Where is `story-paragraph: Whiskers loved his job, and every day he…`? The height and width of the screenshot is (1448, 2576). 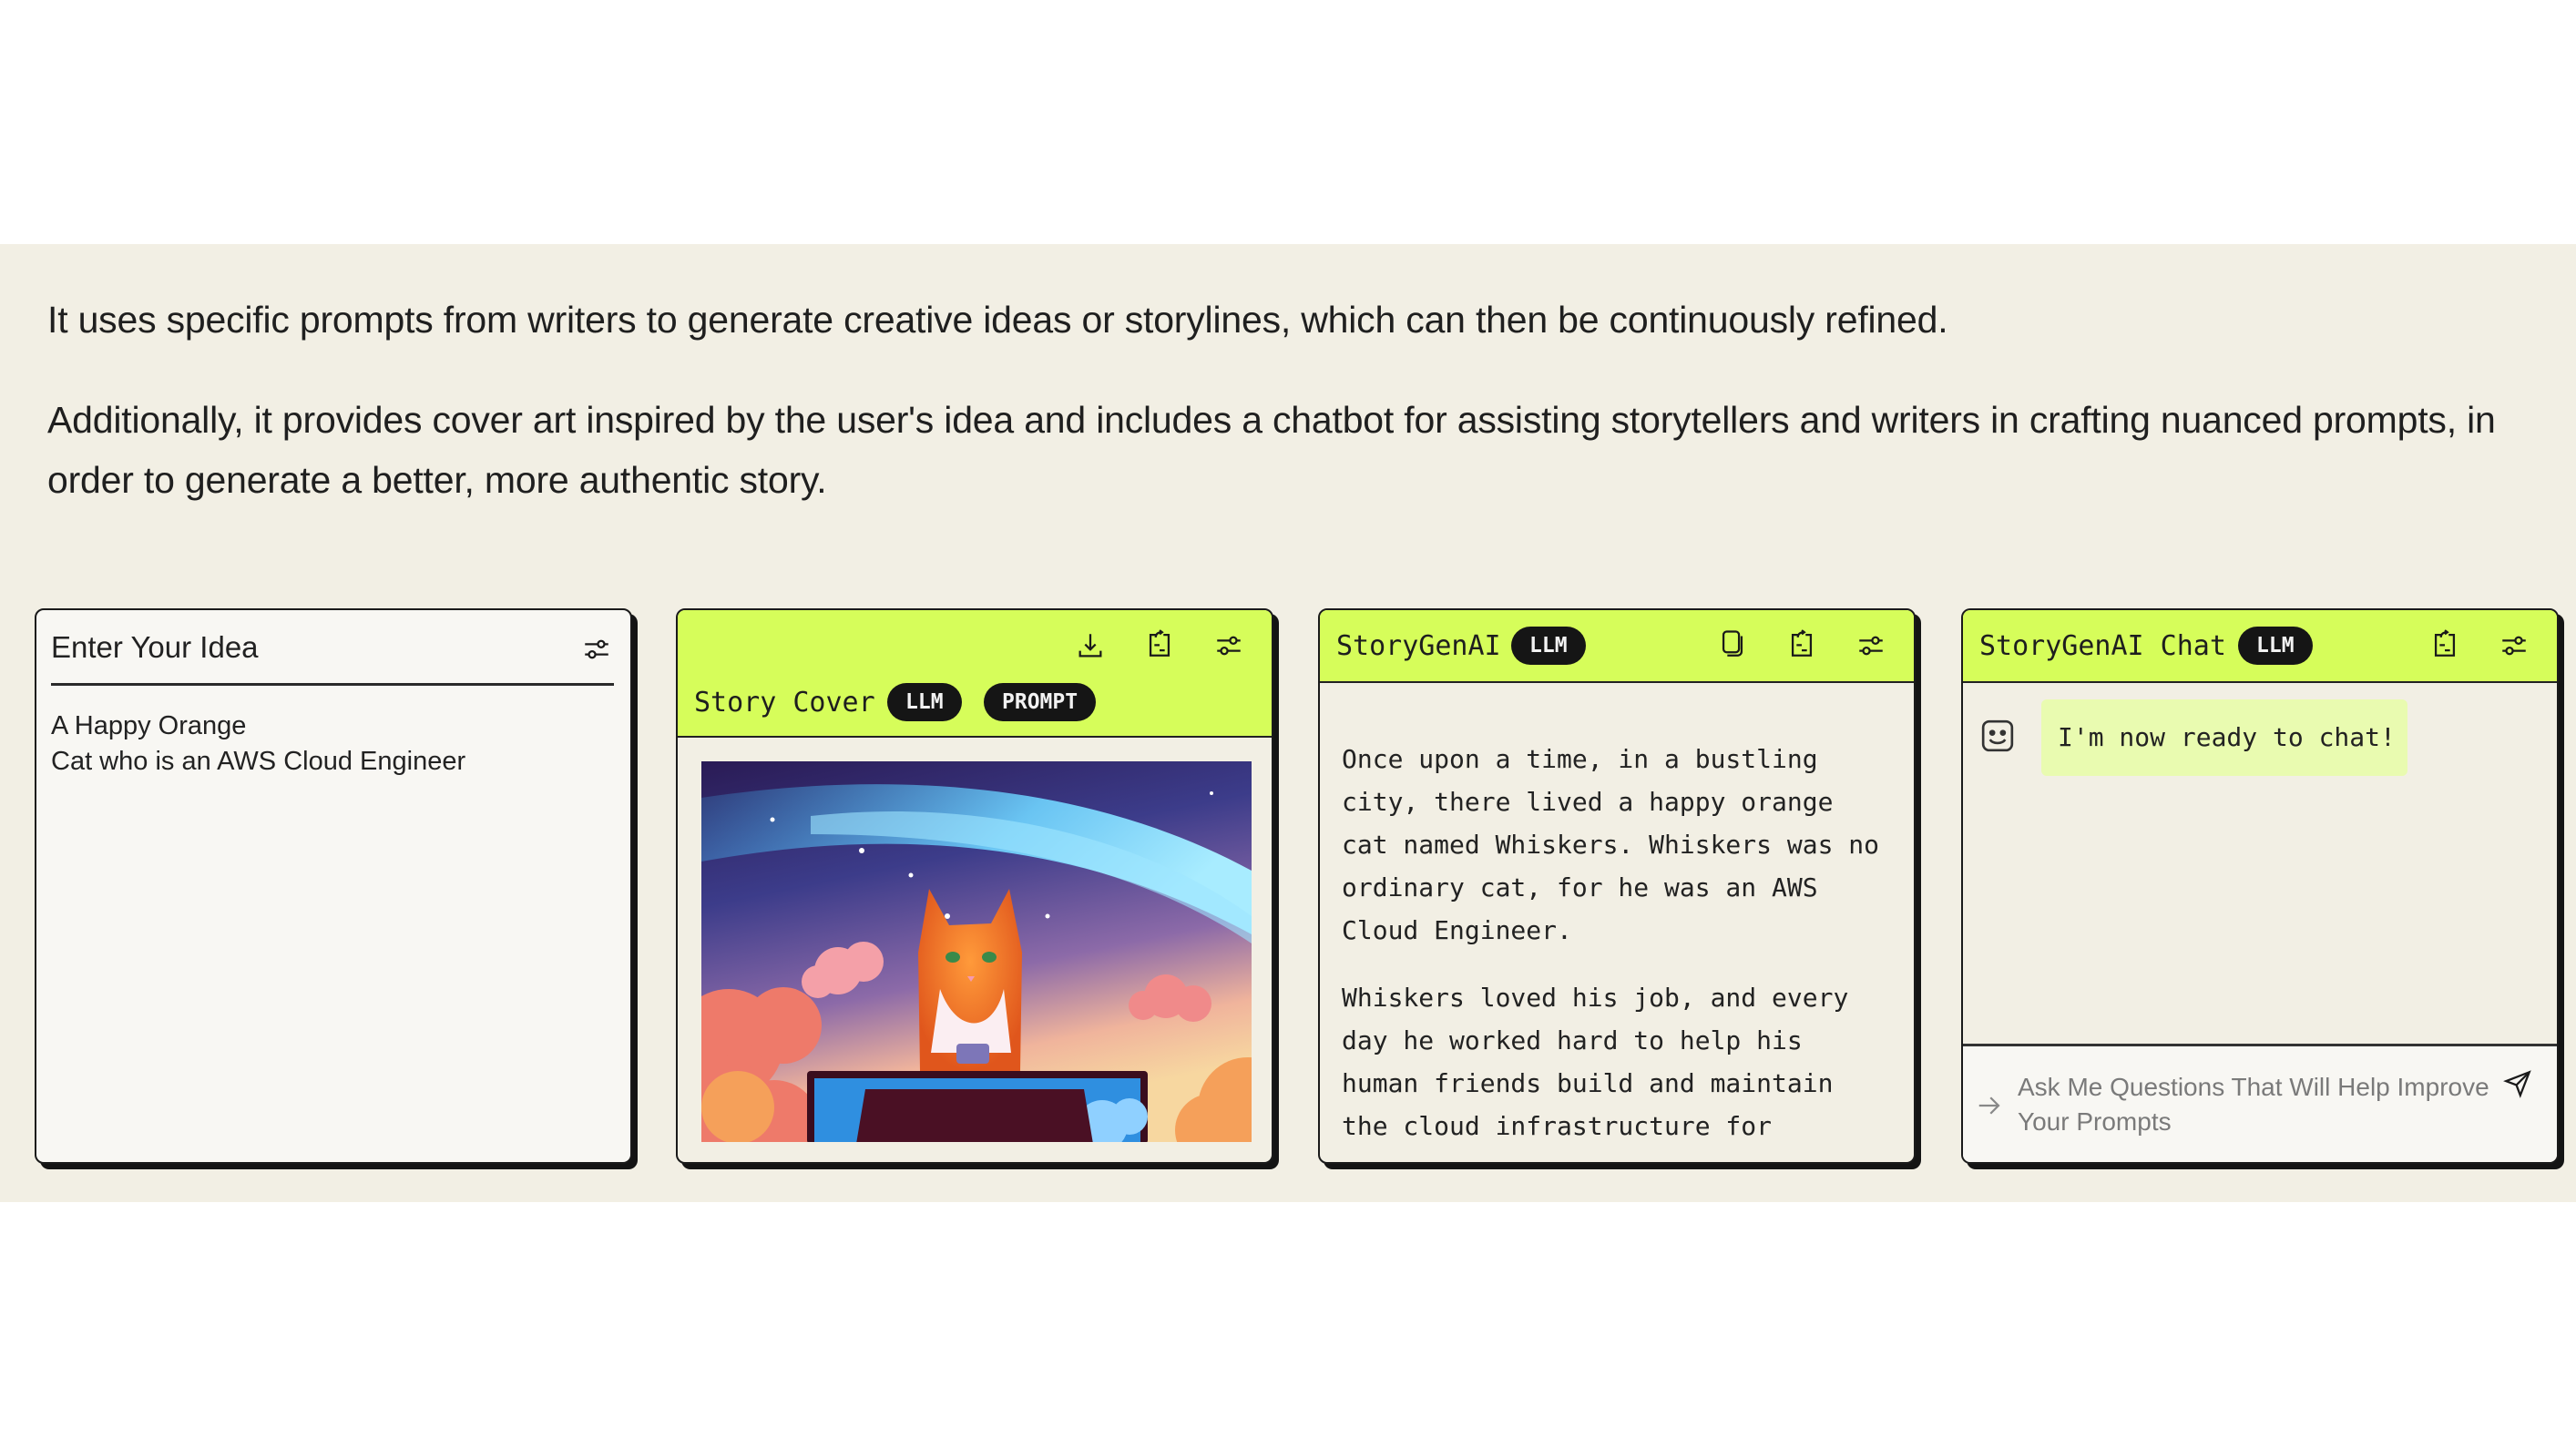
story-paragraph: Whiskers loved his job, and every day he… is located at coordinates (1595, 1062).